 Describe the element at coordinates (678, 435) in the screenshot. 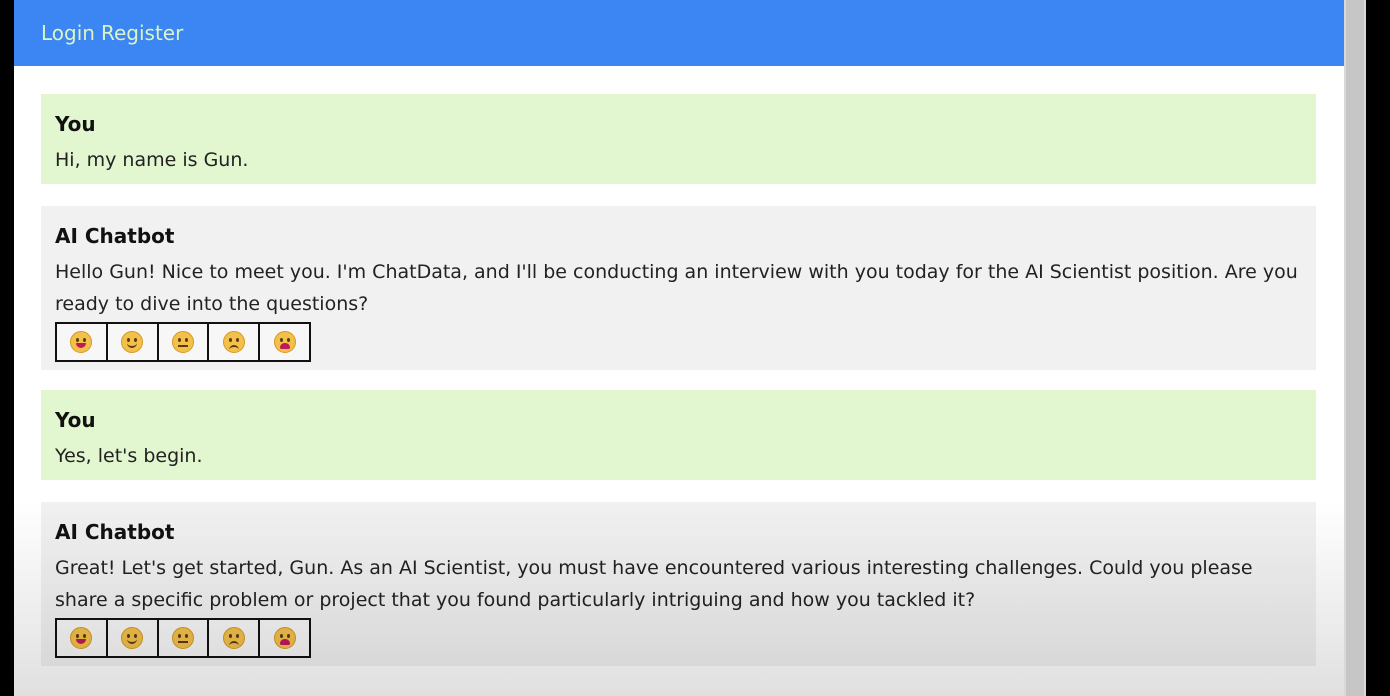

I see `user-message: You Yes, let's begin.` at that location.